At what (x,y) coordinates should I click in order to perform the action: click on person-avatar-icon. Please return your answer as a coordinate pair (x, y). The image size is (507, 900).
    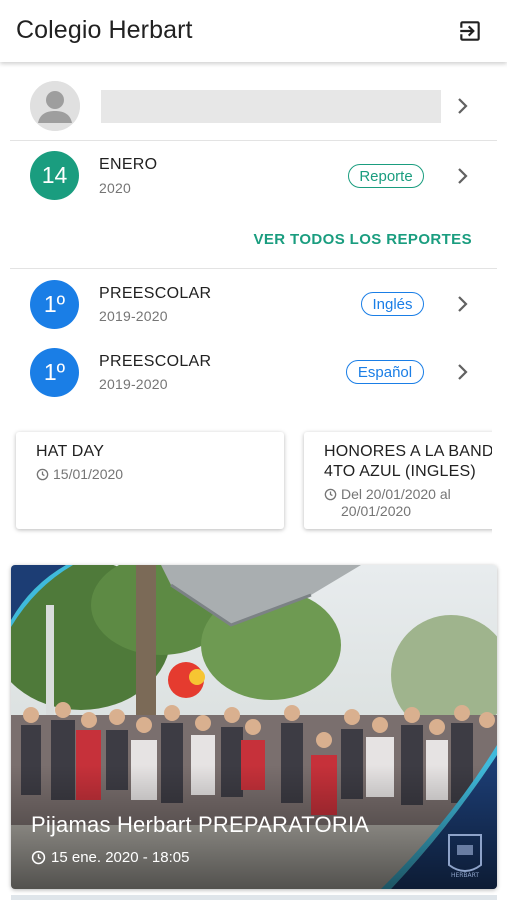
    Looking at the image, I should click on (55, 106).